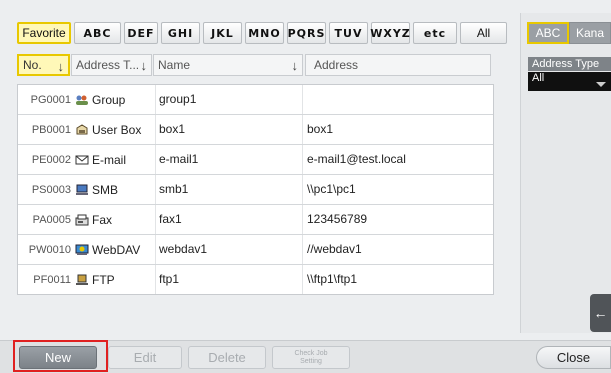 The image size is (611, 373). What do you see at coordinates (117, 129) in the screenshot?
I see `row-type-label: User Box` at bounding box center [117, 129].